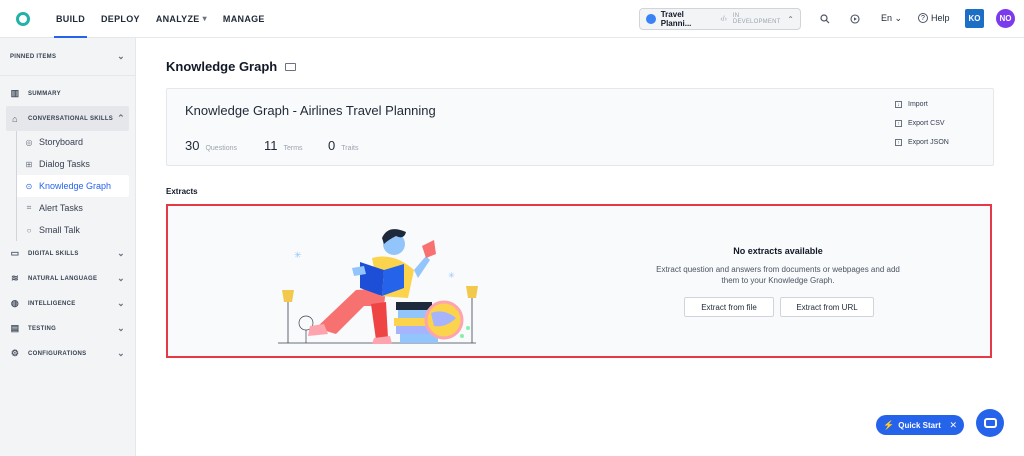 This screenshot has height=456, width=1024. I want to click on export-json-action: ↑ Export JSON, so click(922, 142).